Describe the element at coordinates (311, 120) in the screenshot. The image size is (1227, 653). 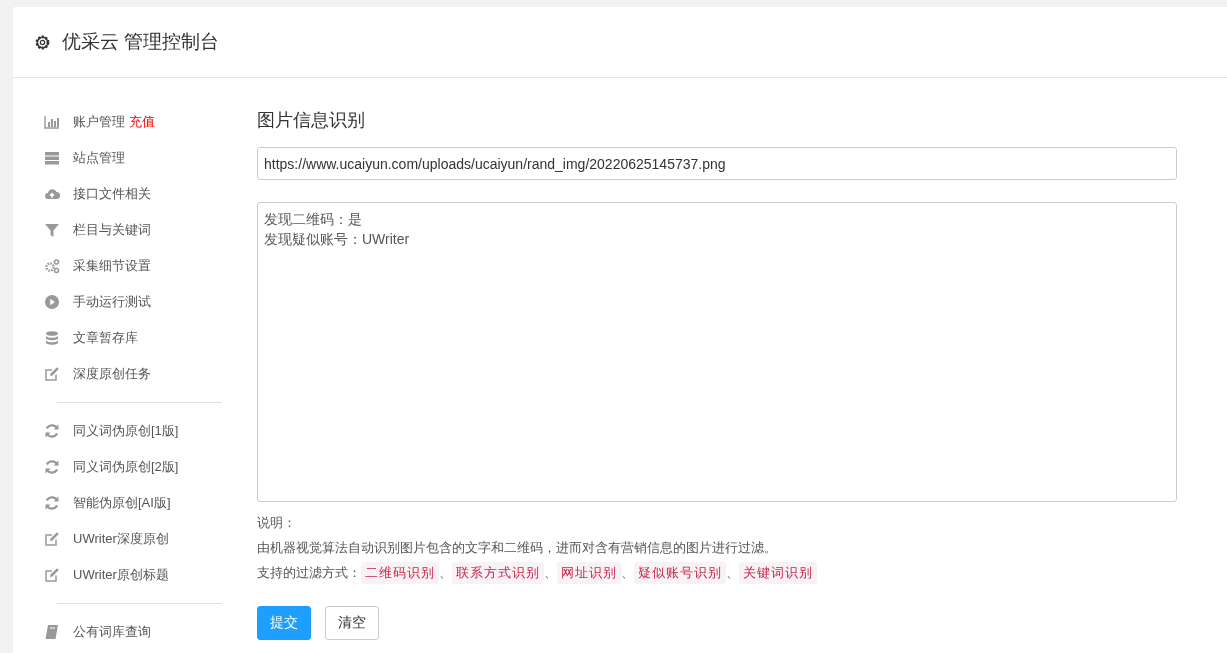
I see `panel-title: 图片信息识别` at that location.